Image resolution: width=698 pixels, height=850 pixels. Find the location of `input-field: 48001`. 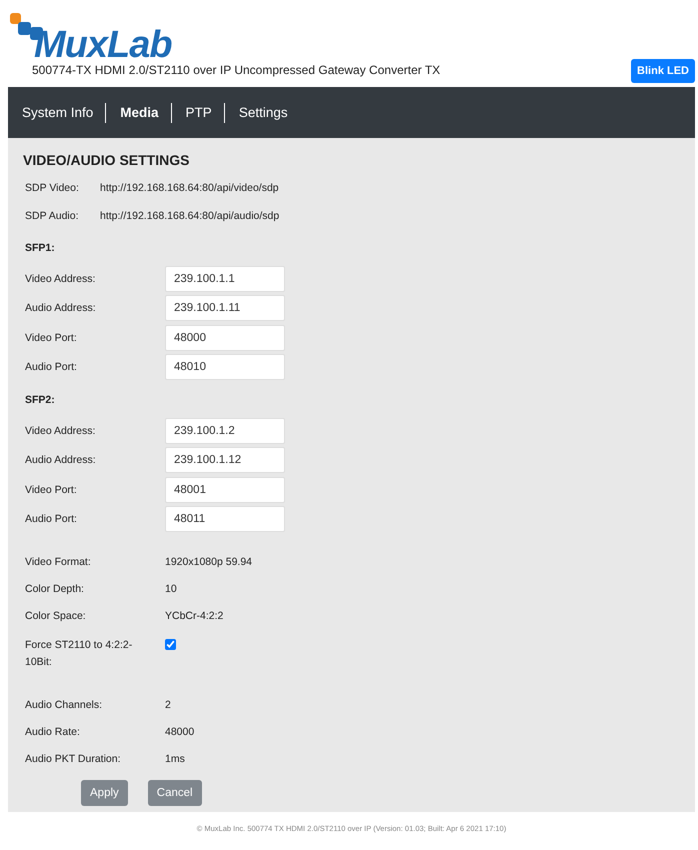

input-field: 48001 is located at coordinates (225, 489).